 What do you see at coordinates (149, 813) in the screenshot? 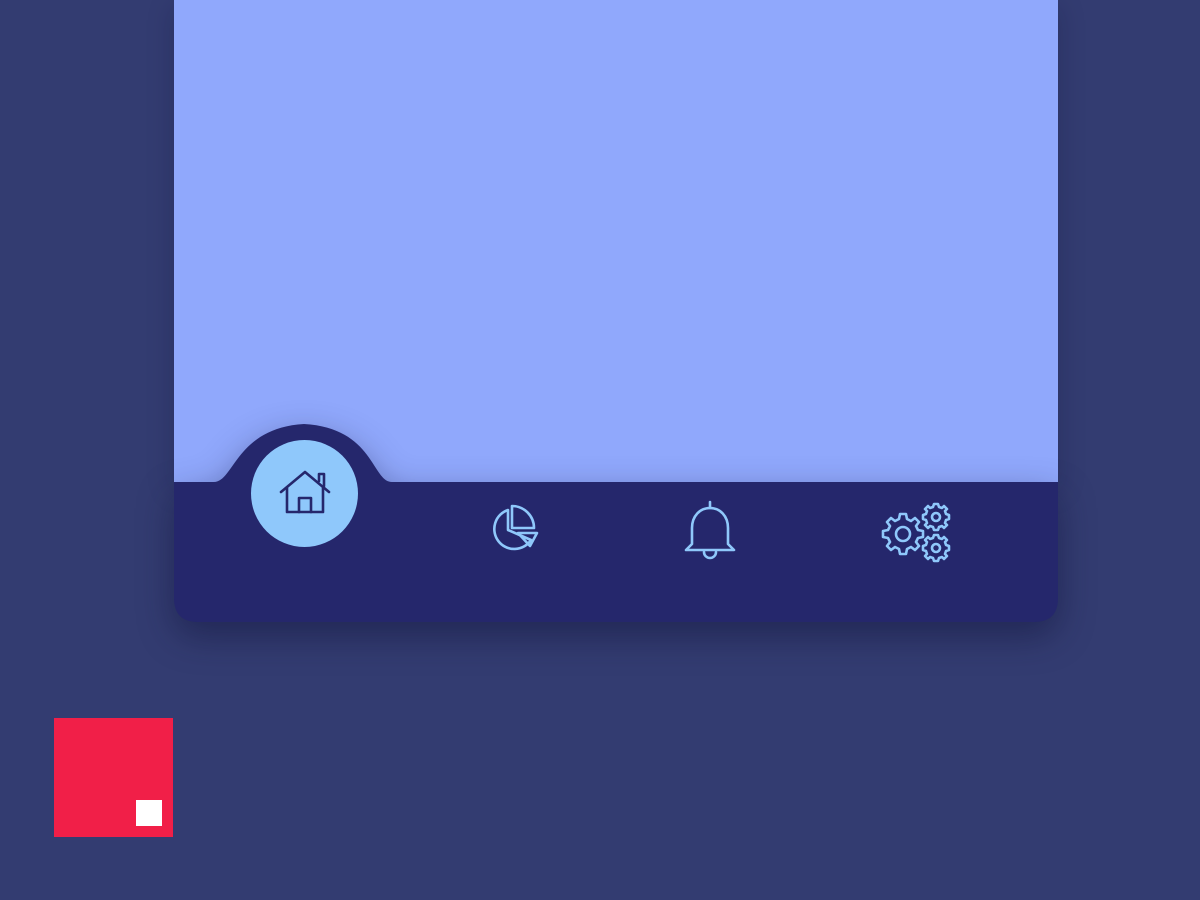
I see `brand-logo-dot` at bounding box center [149, 813].